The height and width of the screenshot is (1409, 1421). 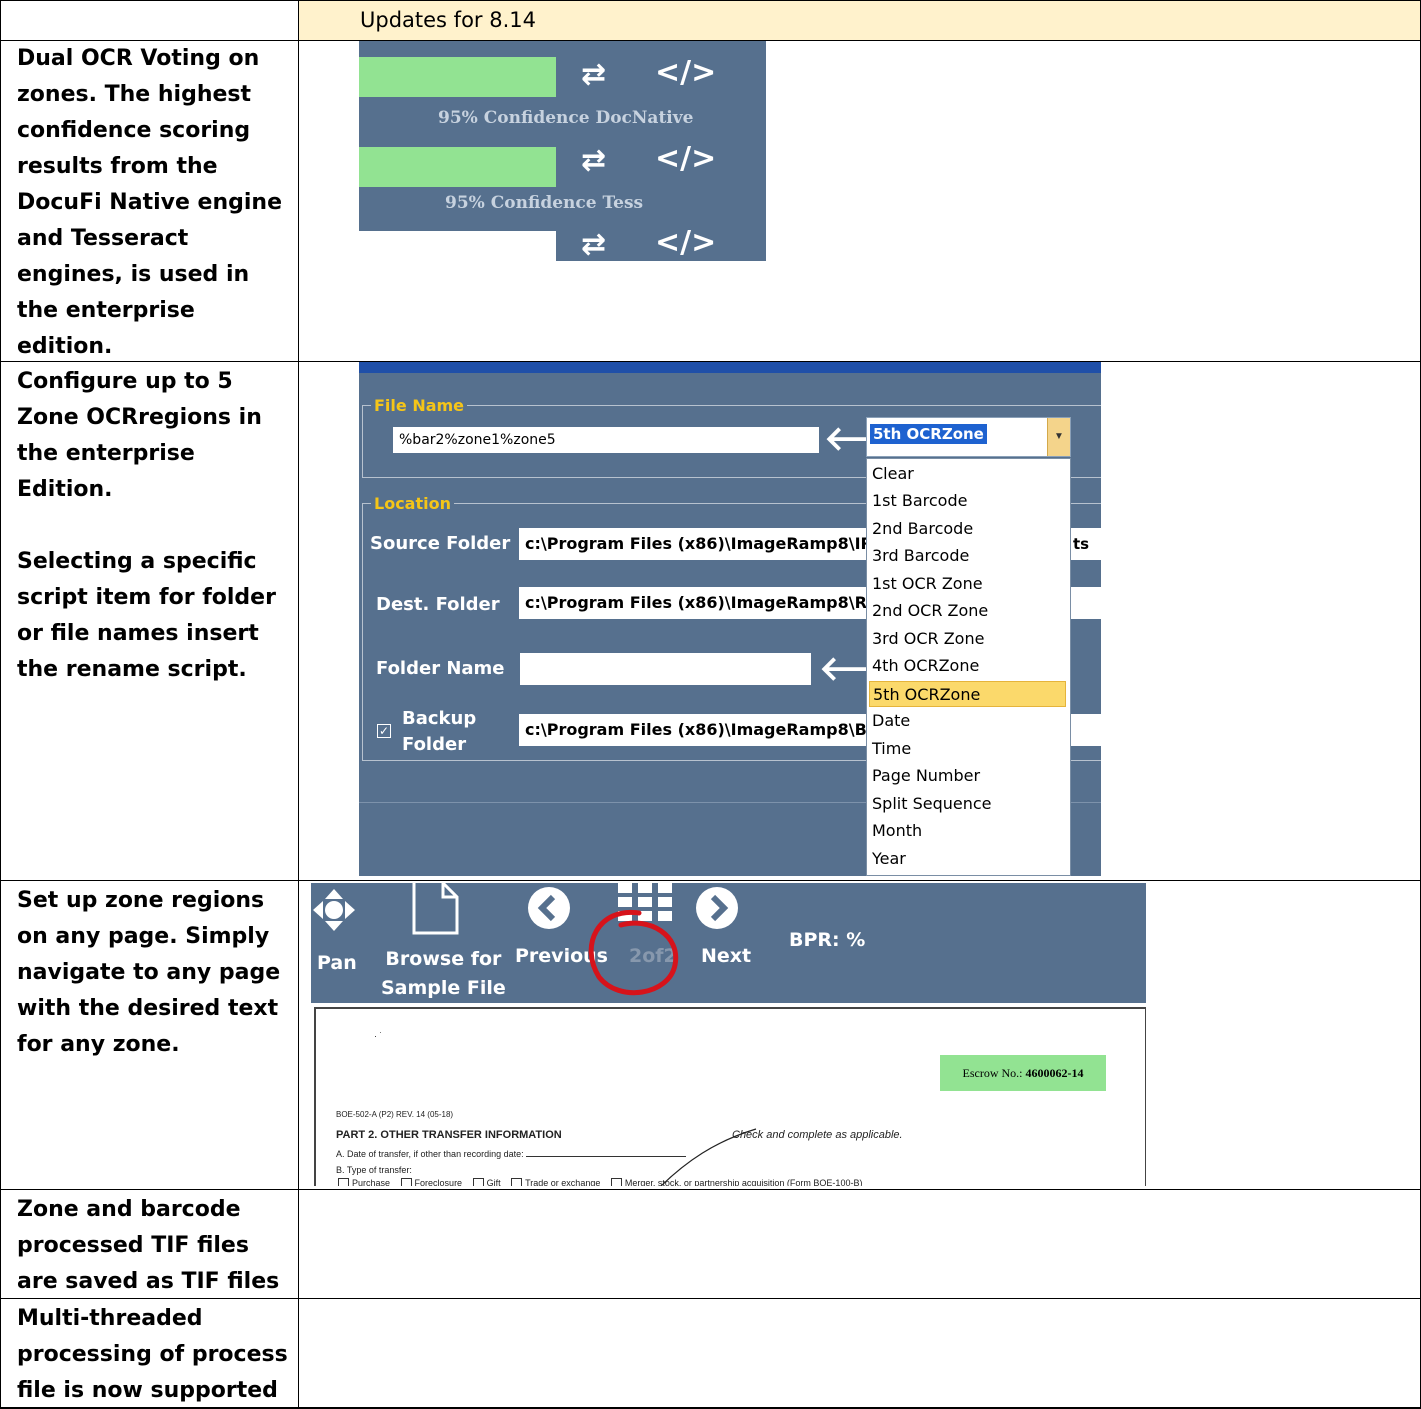 I want to click on confidence-label-tesseract: 95% Confidence Tess, so click(x=544, y=203).